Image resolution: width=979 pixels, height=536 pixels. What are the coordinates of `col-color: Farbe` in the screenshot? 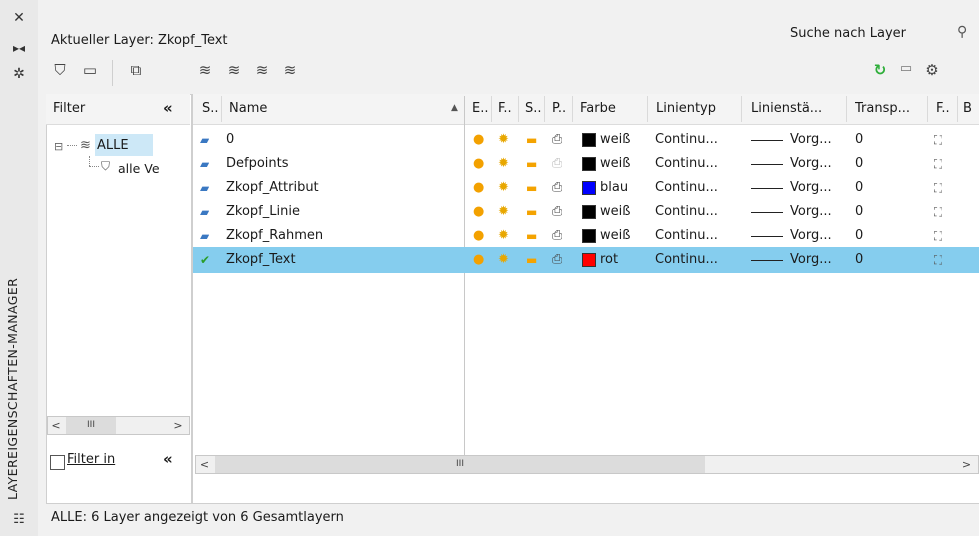 It's located at (598, 108).